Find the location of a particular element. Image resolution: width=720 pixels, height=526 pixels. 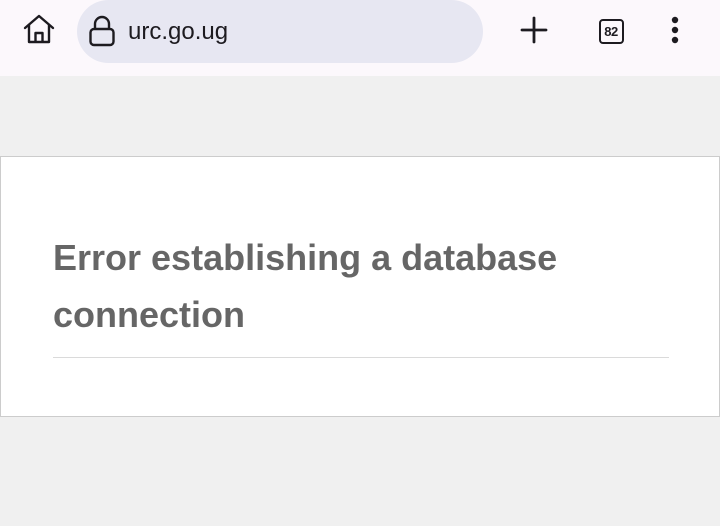

more-menu-button is located at coordinates (675, 32).